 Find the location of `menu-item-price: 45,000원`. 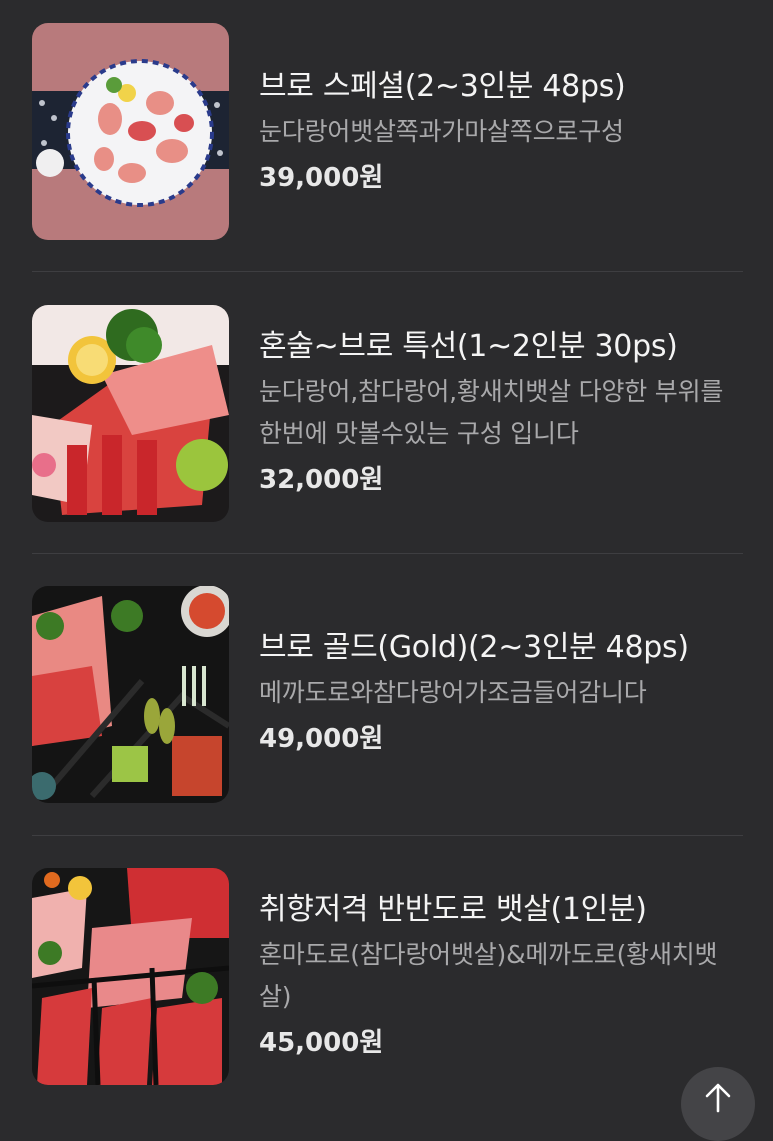

menu-item-price: 45,000원 is located at coordinates (321, 1043).